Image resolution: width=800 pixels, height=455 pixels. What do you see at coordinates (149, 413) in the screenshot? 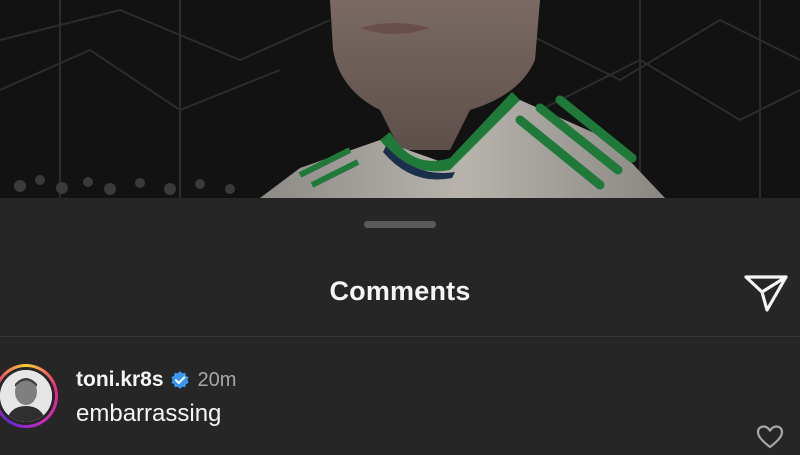
I see `comment-text: embarrassing` at bounding box center [149, 413].